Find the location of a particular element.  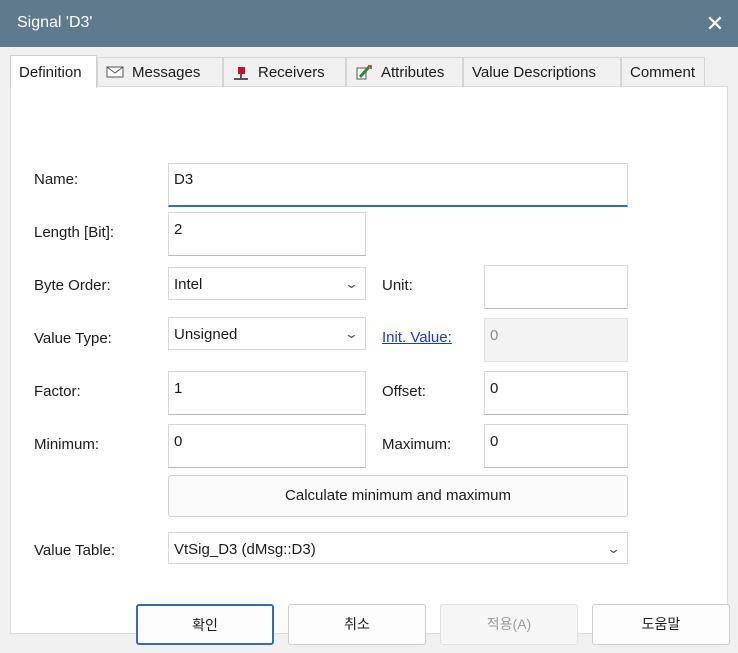

length-value: 2 is located at coordinates (178, 229).